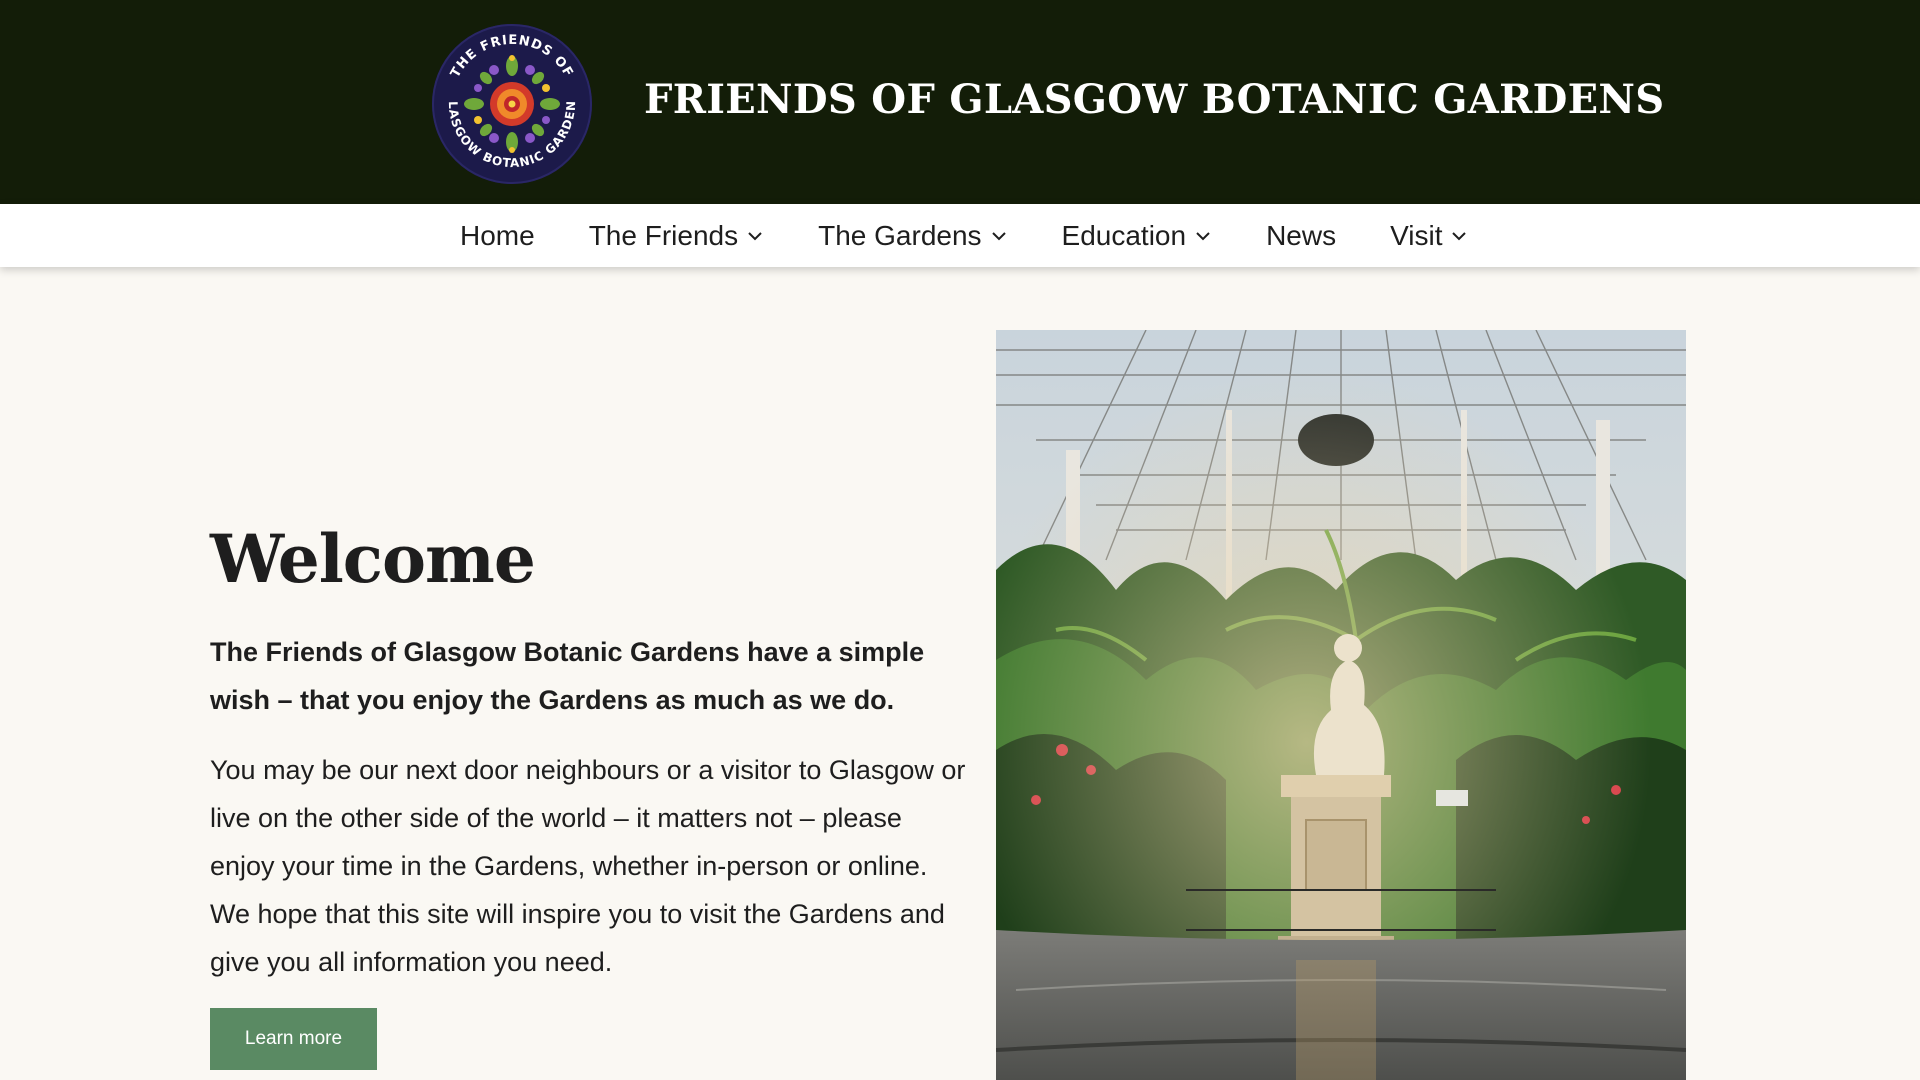 The width and height of the screenshot is (1920, 1080). Describe the element at coordinates (900, 235) in the screenshot. I see `nav-item-label: The Gardens` at that location.